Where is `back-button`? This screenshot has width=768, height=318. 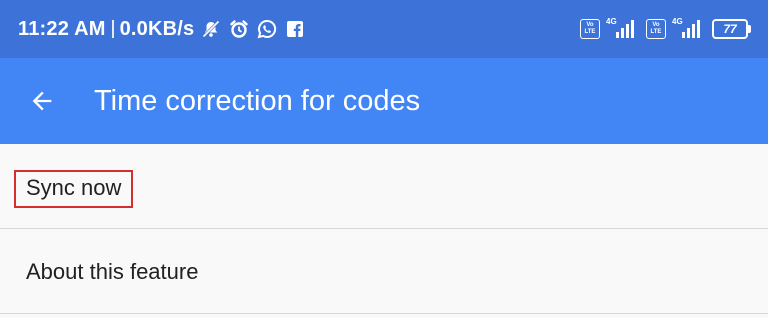 back-button is located at coordinates (42, 101).